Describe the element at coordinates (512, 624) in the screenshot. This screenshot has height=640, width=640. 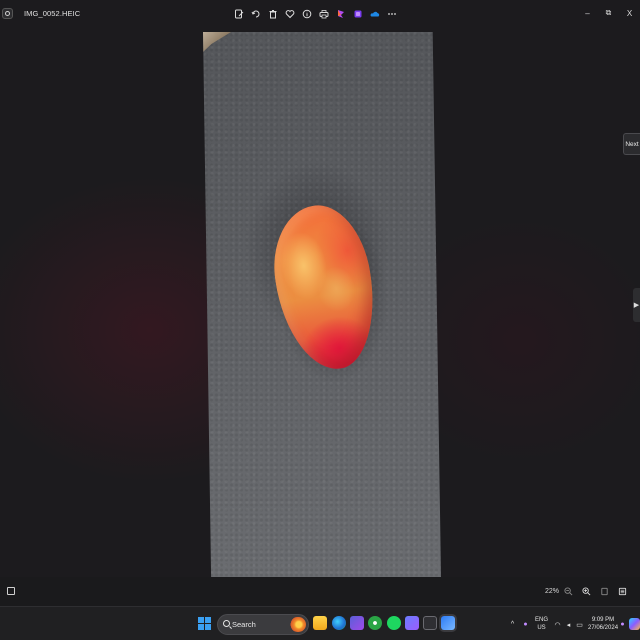
I see `tray-chevron-icon: ^` at that location.